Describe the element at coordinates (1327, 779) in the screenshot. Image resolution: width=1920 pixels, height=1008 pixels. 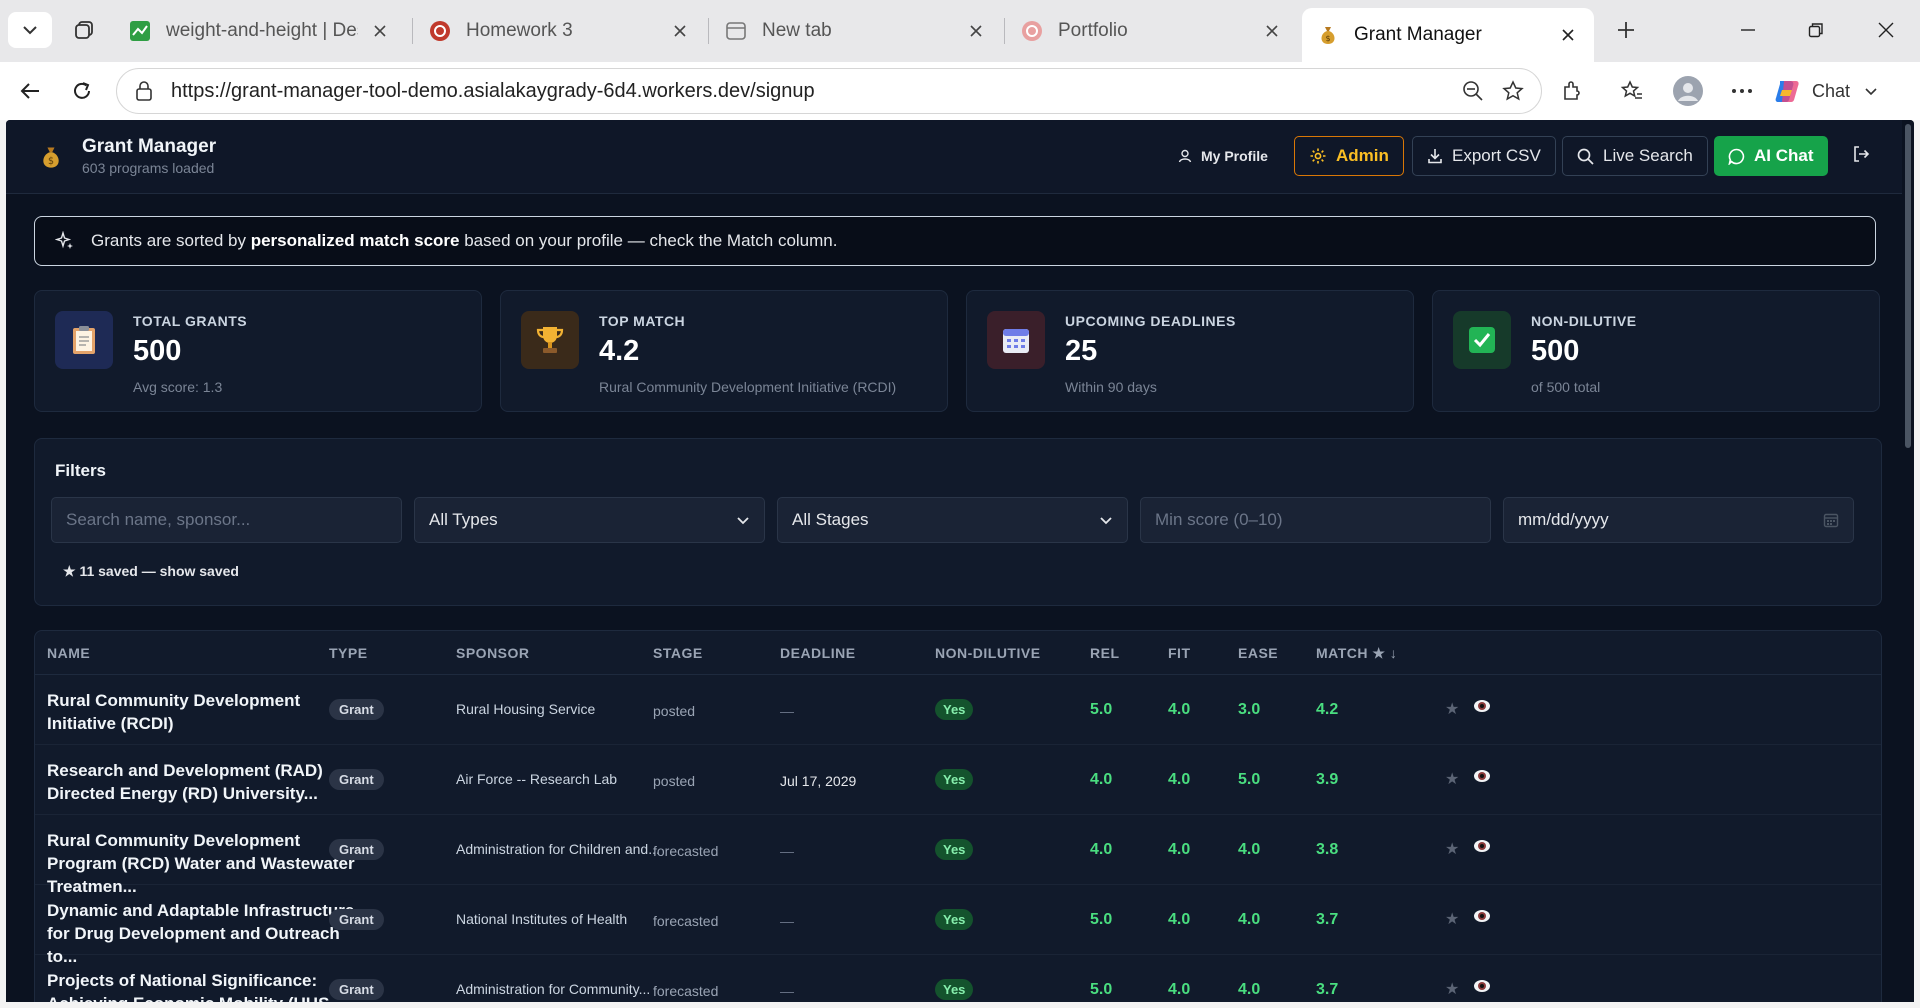
I see `match-score: 3.9` at that location.